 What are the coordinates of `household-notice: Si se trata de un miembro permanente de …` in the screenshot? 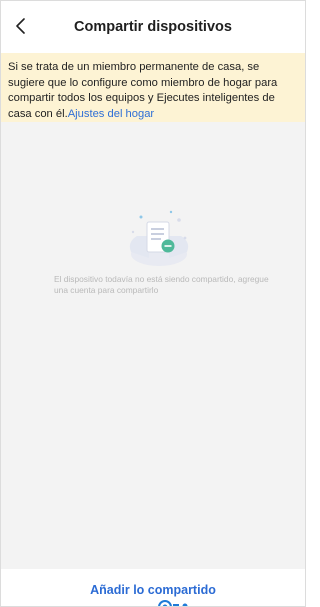 It's located at (153, 87).